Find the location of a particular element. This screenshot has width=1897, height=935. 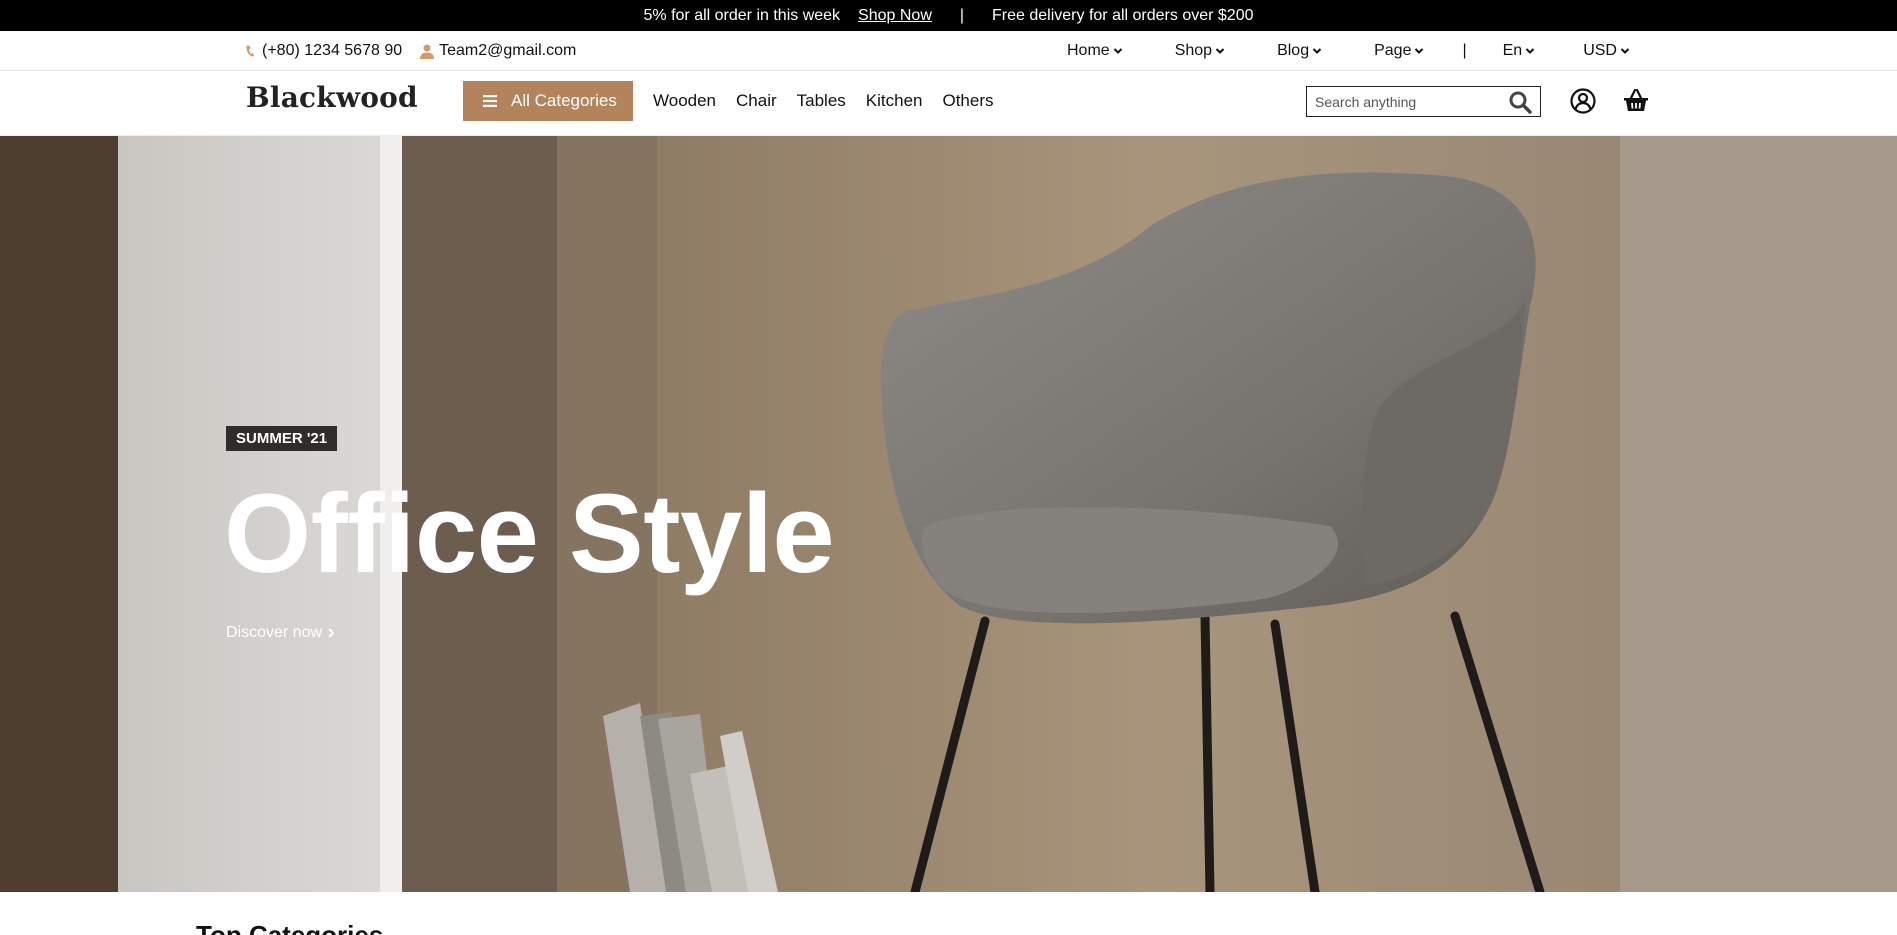

nav-tables: Tables is located at coordinates (821, 101).